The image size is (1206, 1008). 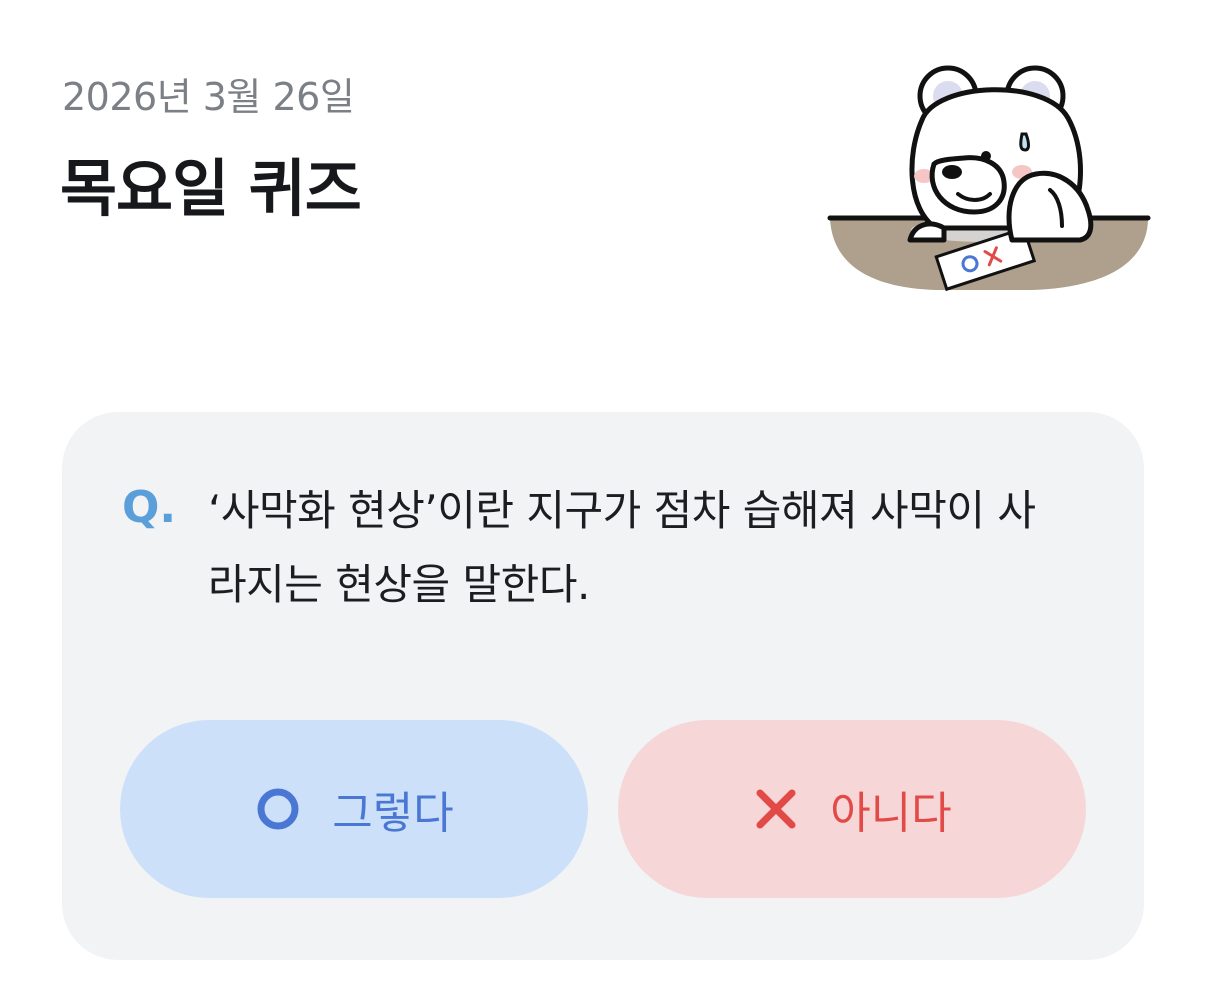 I want to click on question-label: Q., so click(x=149, y=507).